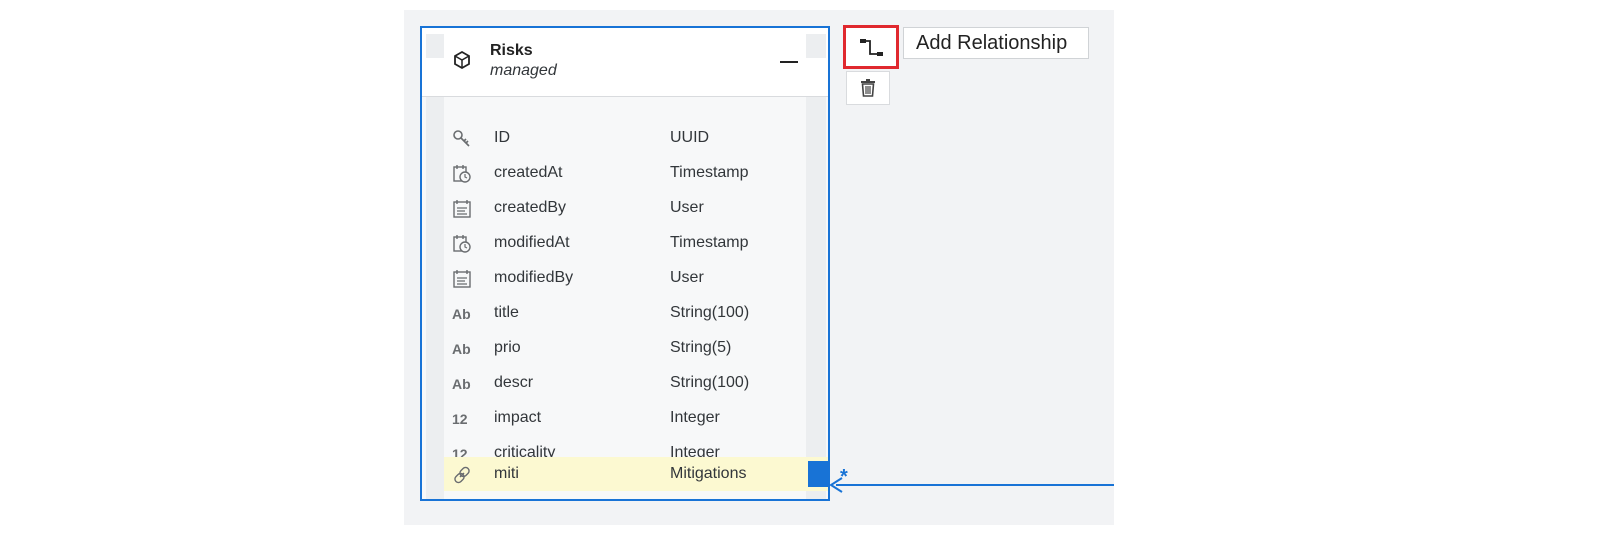  Describe the element at coordinates (530, 207) in the screenshot. I see `field-name: createdBy` at that location.